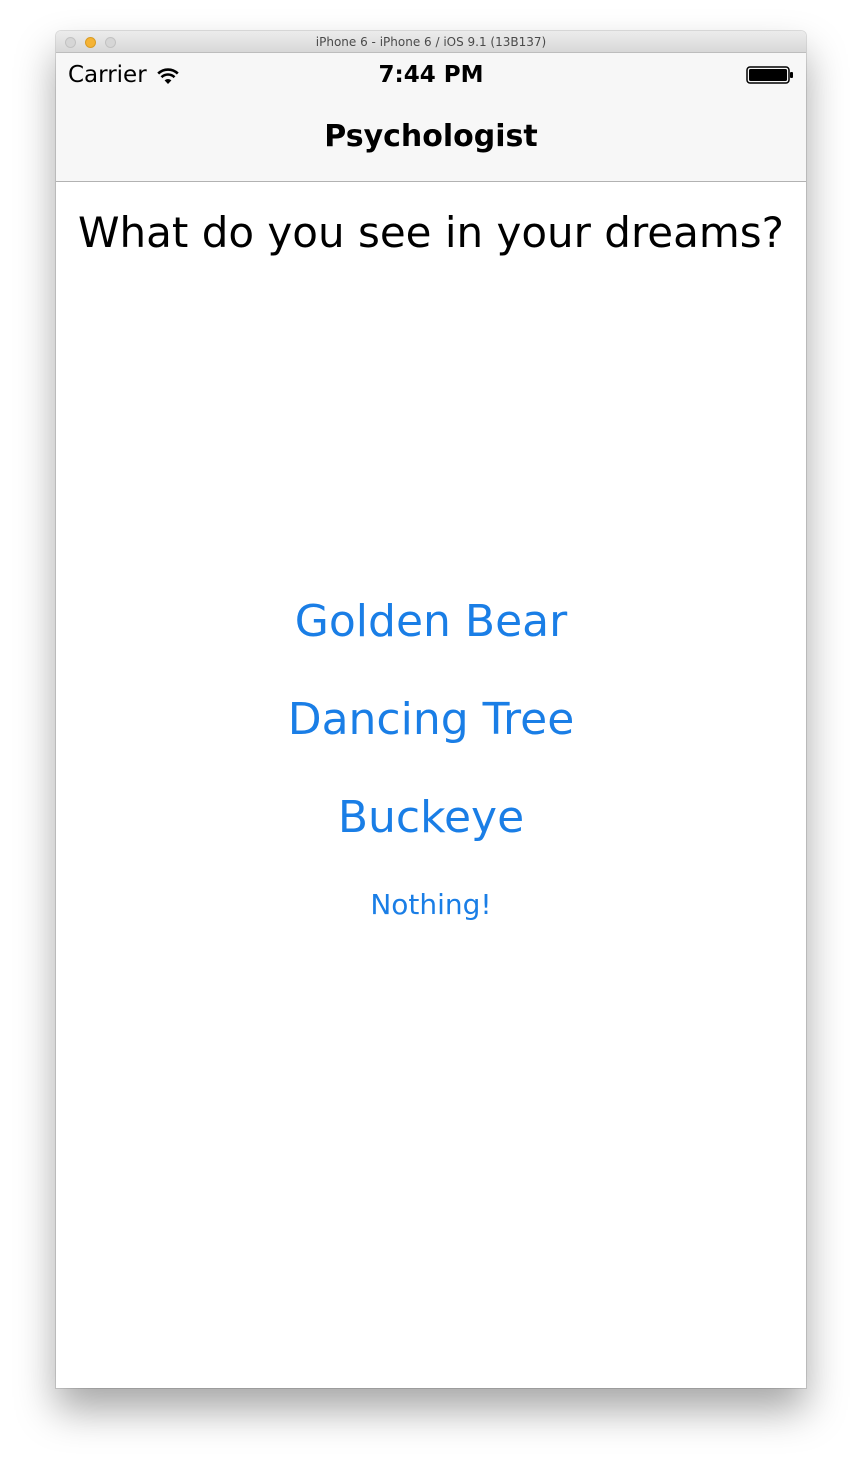  Describe the element at coordinates (431, 621) in the screenshot. I see `golden-bear-button: Golden Bear` at that location.